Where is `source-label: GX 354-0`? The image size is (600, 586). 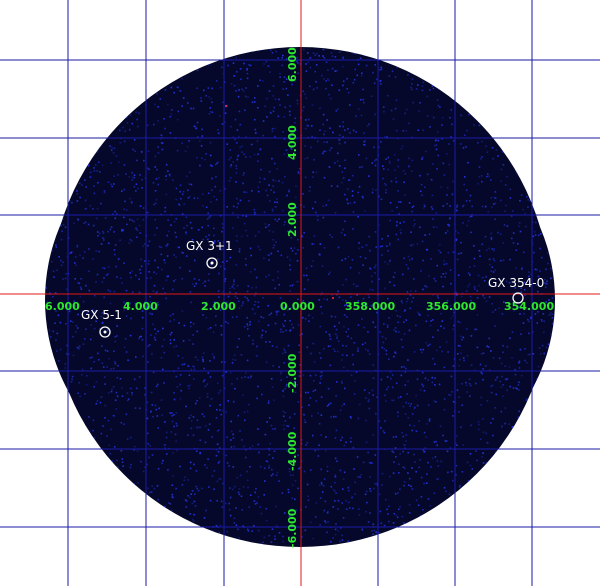
source-label: GX 354-0 is located at coordinates (516, 283).